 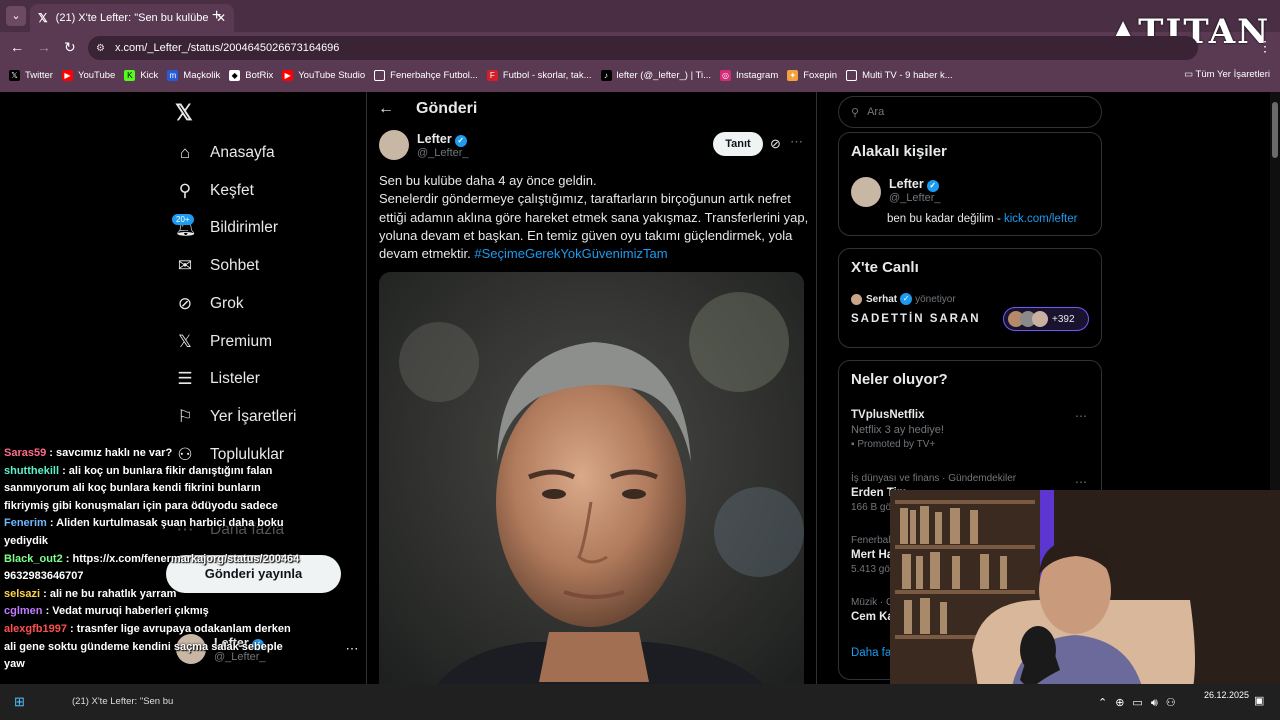 What do you see at coordinates (88, 75) in the screenshot?
I see `bookmark-youtube: ▶ YouTube` at bounding box center [88, 75].